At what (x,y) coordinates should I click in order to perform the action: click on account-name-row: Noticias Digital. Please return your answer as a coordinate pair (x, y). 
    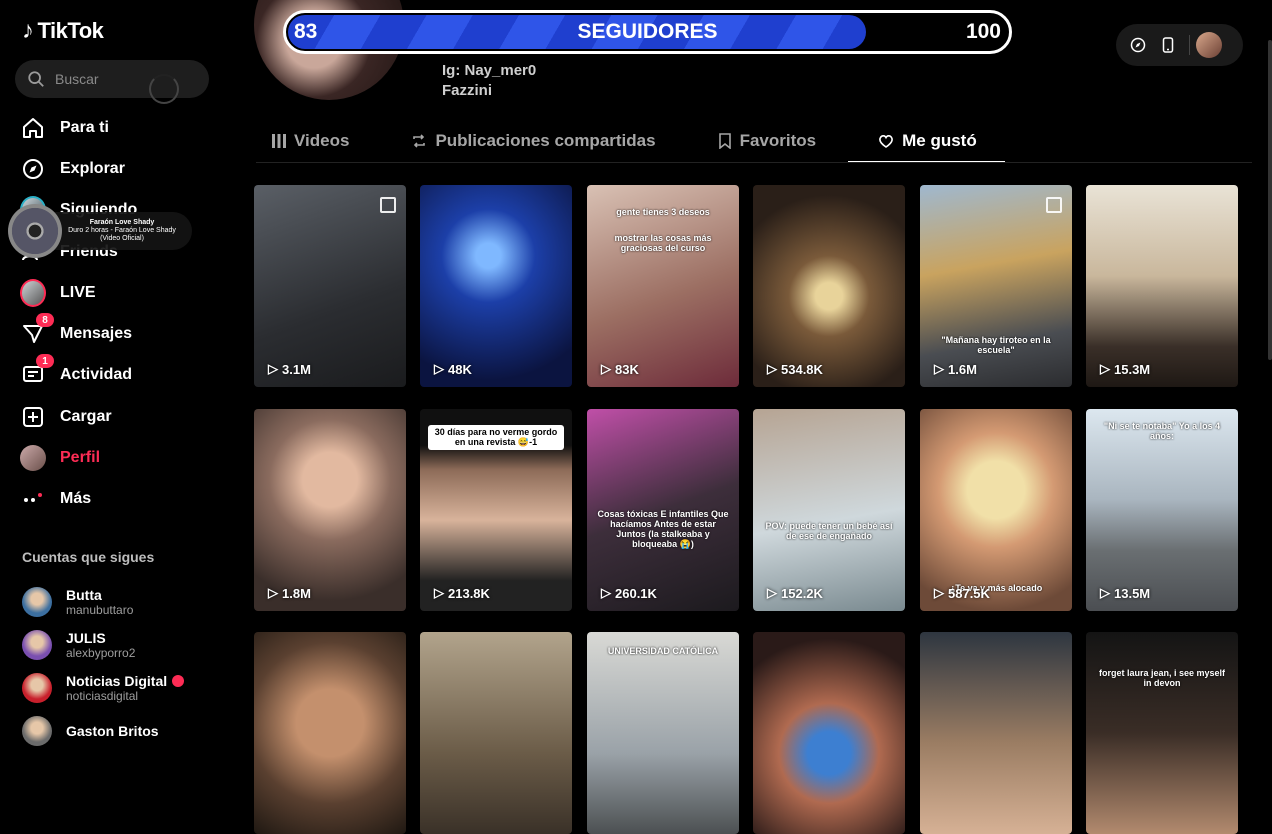
    Looking at the image, I should click on (125, 680).